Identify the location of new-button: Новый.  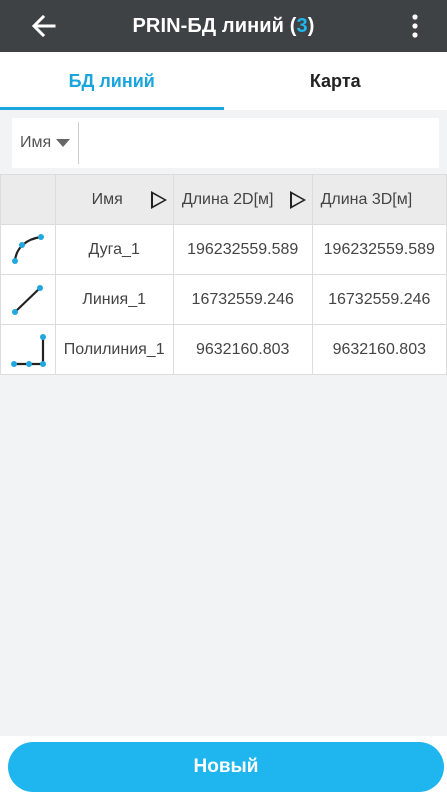
(226, 767).